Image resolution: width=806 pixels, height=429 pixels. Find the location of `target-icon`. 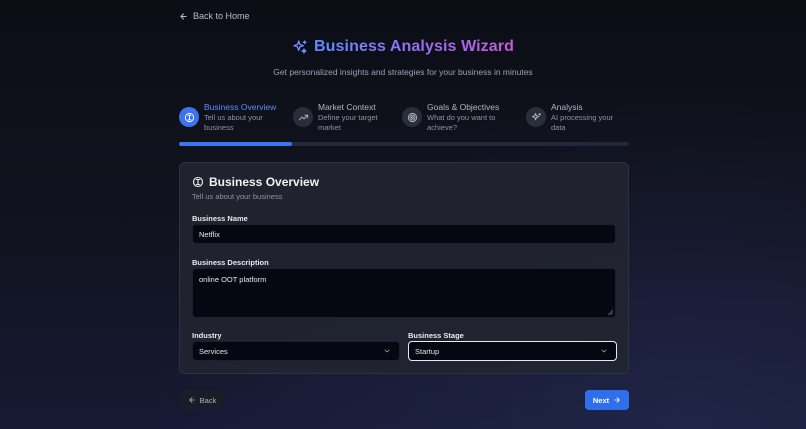

target-icon is located at coordinates (412, 117).